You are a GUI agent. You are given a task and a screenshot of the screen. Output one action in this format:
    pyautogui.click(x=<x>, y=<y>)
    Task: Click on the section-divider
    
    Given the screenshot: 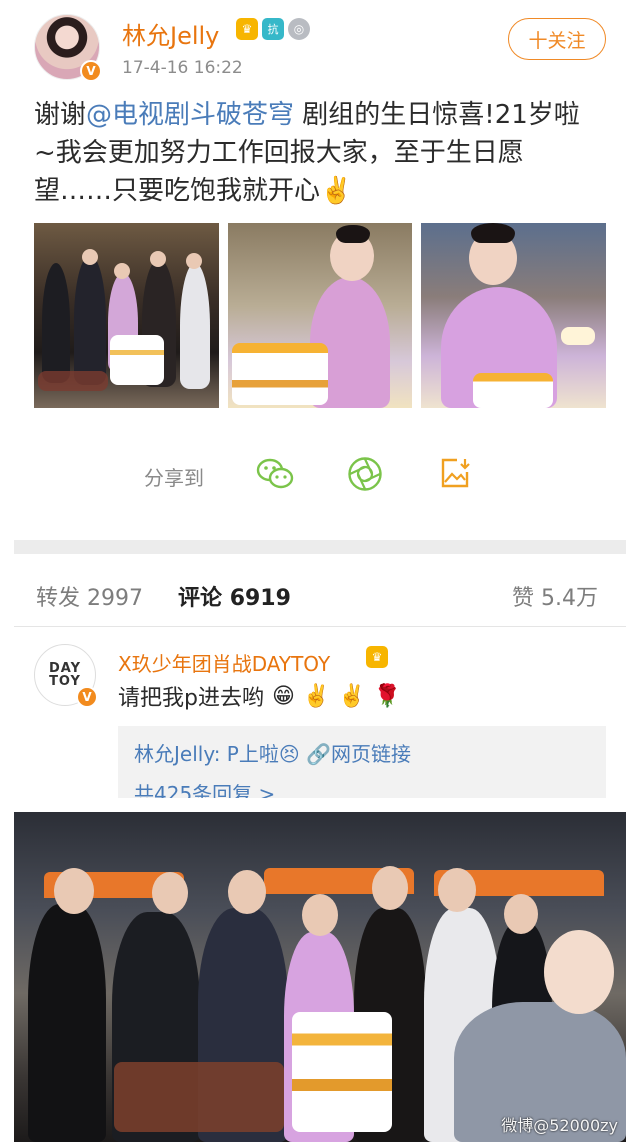 What is the action you would take?
    pyautogui.click(x=320, y=547)
    